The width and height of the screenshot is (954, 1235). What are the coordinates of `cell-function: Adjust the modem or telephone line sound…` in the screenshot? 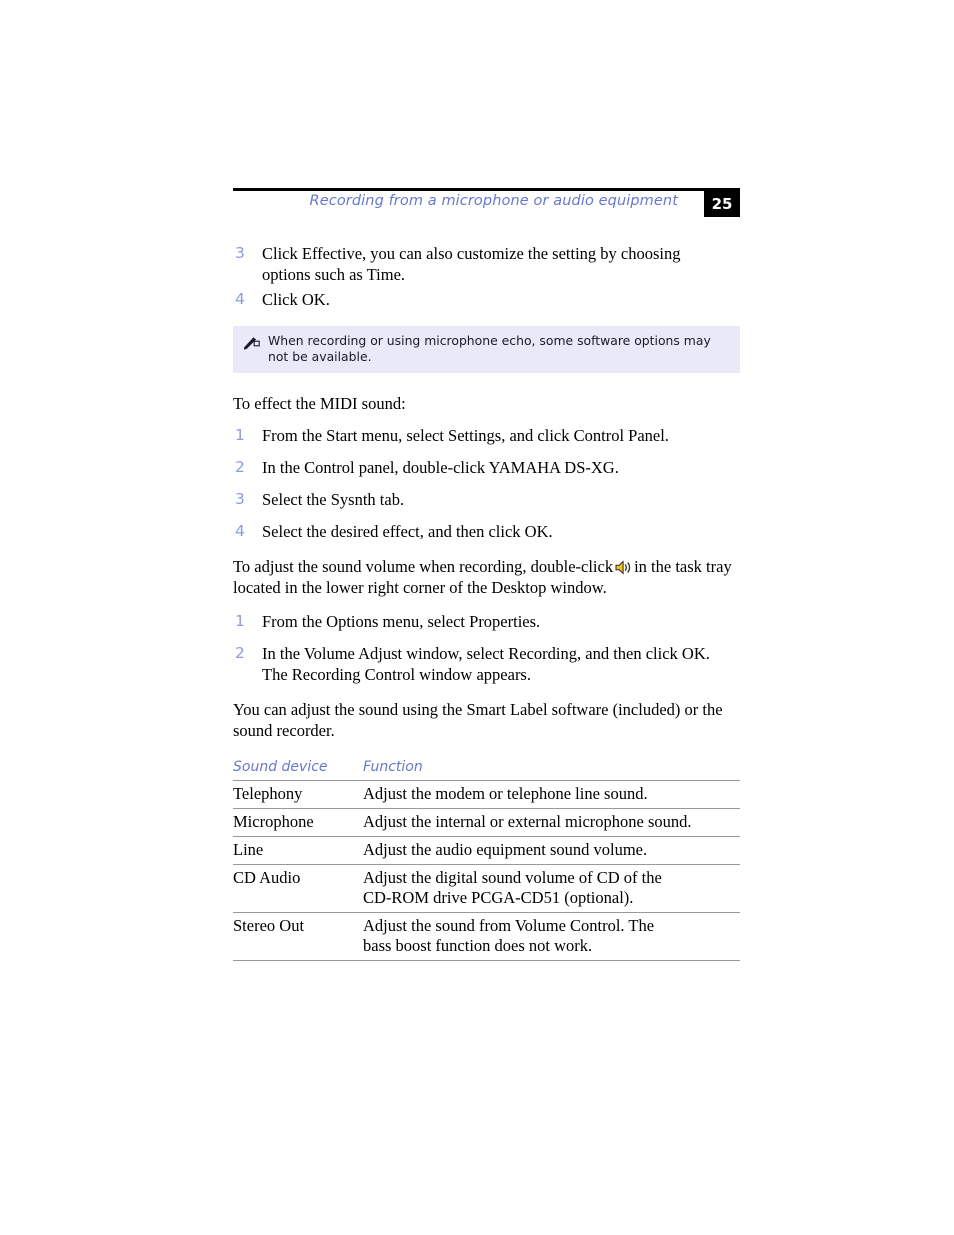 It's located at (551, 794).